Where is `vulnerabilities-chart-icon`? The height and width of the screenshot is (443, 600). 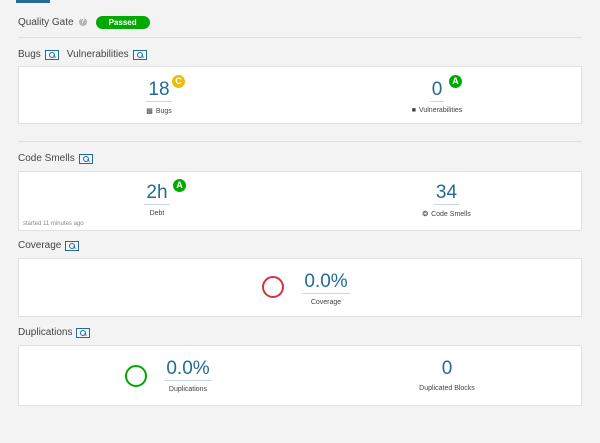 vulnerabilities-chart-icon is located at coordinates (139, 54).